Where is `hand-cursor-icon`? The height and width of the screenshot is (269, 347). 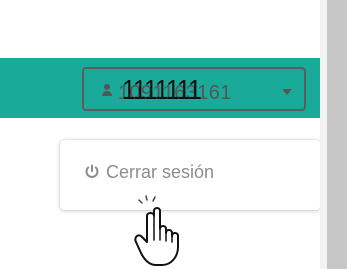 hand-cursor-icon is located at coordinates (156, 230).